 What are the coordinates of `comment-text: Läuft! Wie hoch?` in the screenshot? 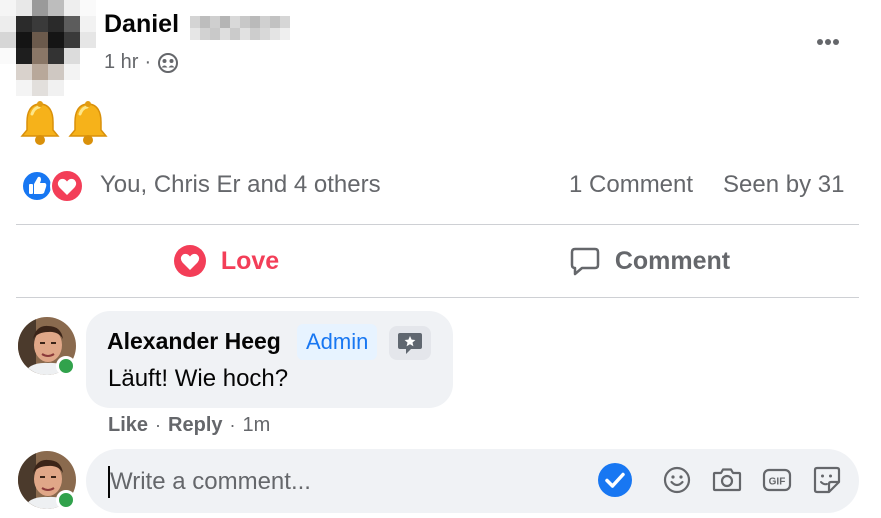 It's located at (198, 378).